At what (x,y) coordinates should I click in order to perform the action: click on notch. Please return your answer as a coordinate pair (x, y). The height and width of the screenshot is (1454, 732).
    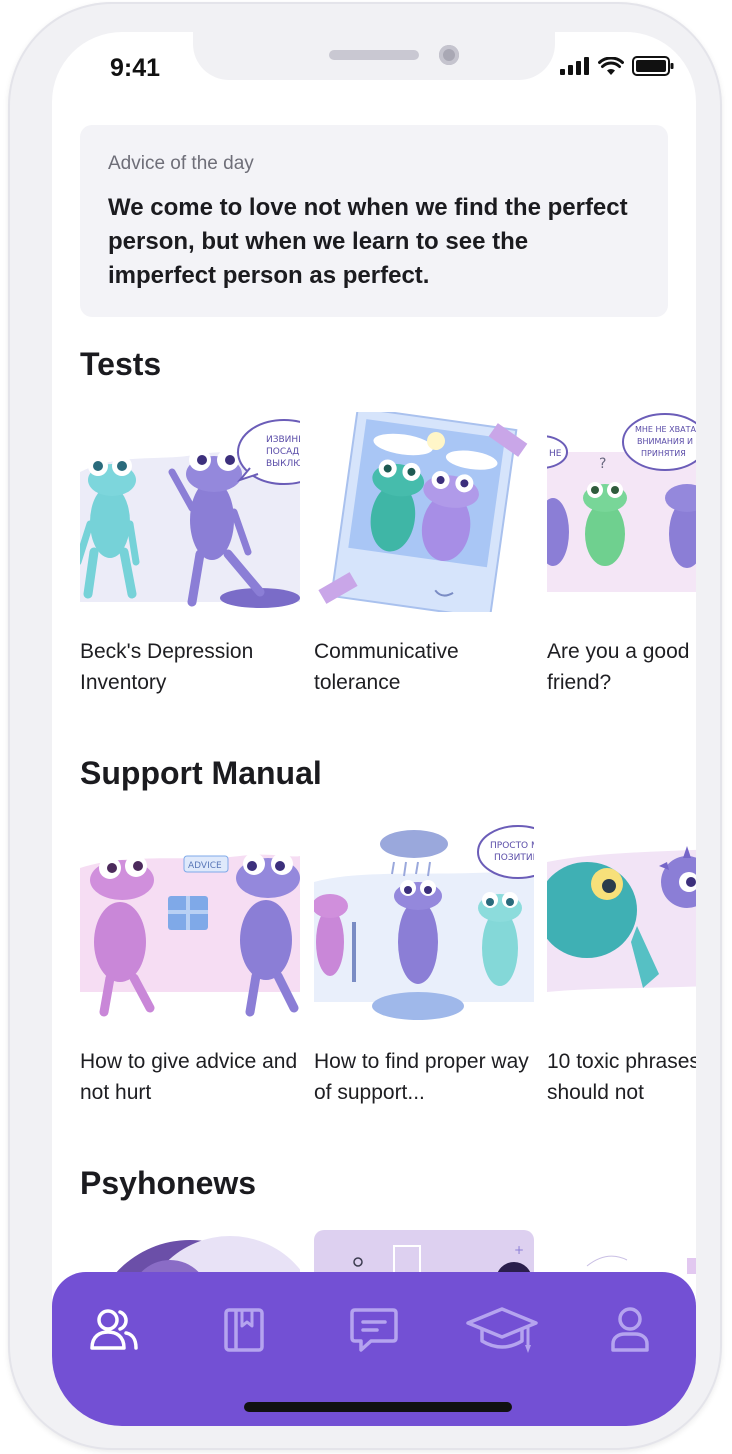
    Looking at the image, I should click on (374, 56).